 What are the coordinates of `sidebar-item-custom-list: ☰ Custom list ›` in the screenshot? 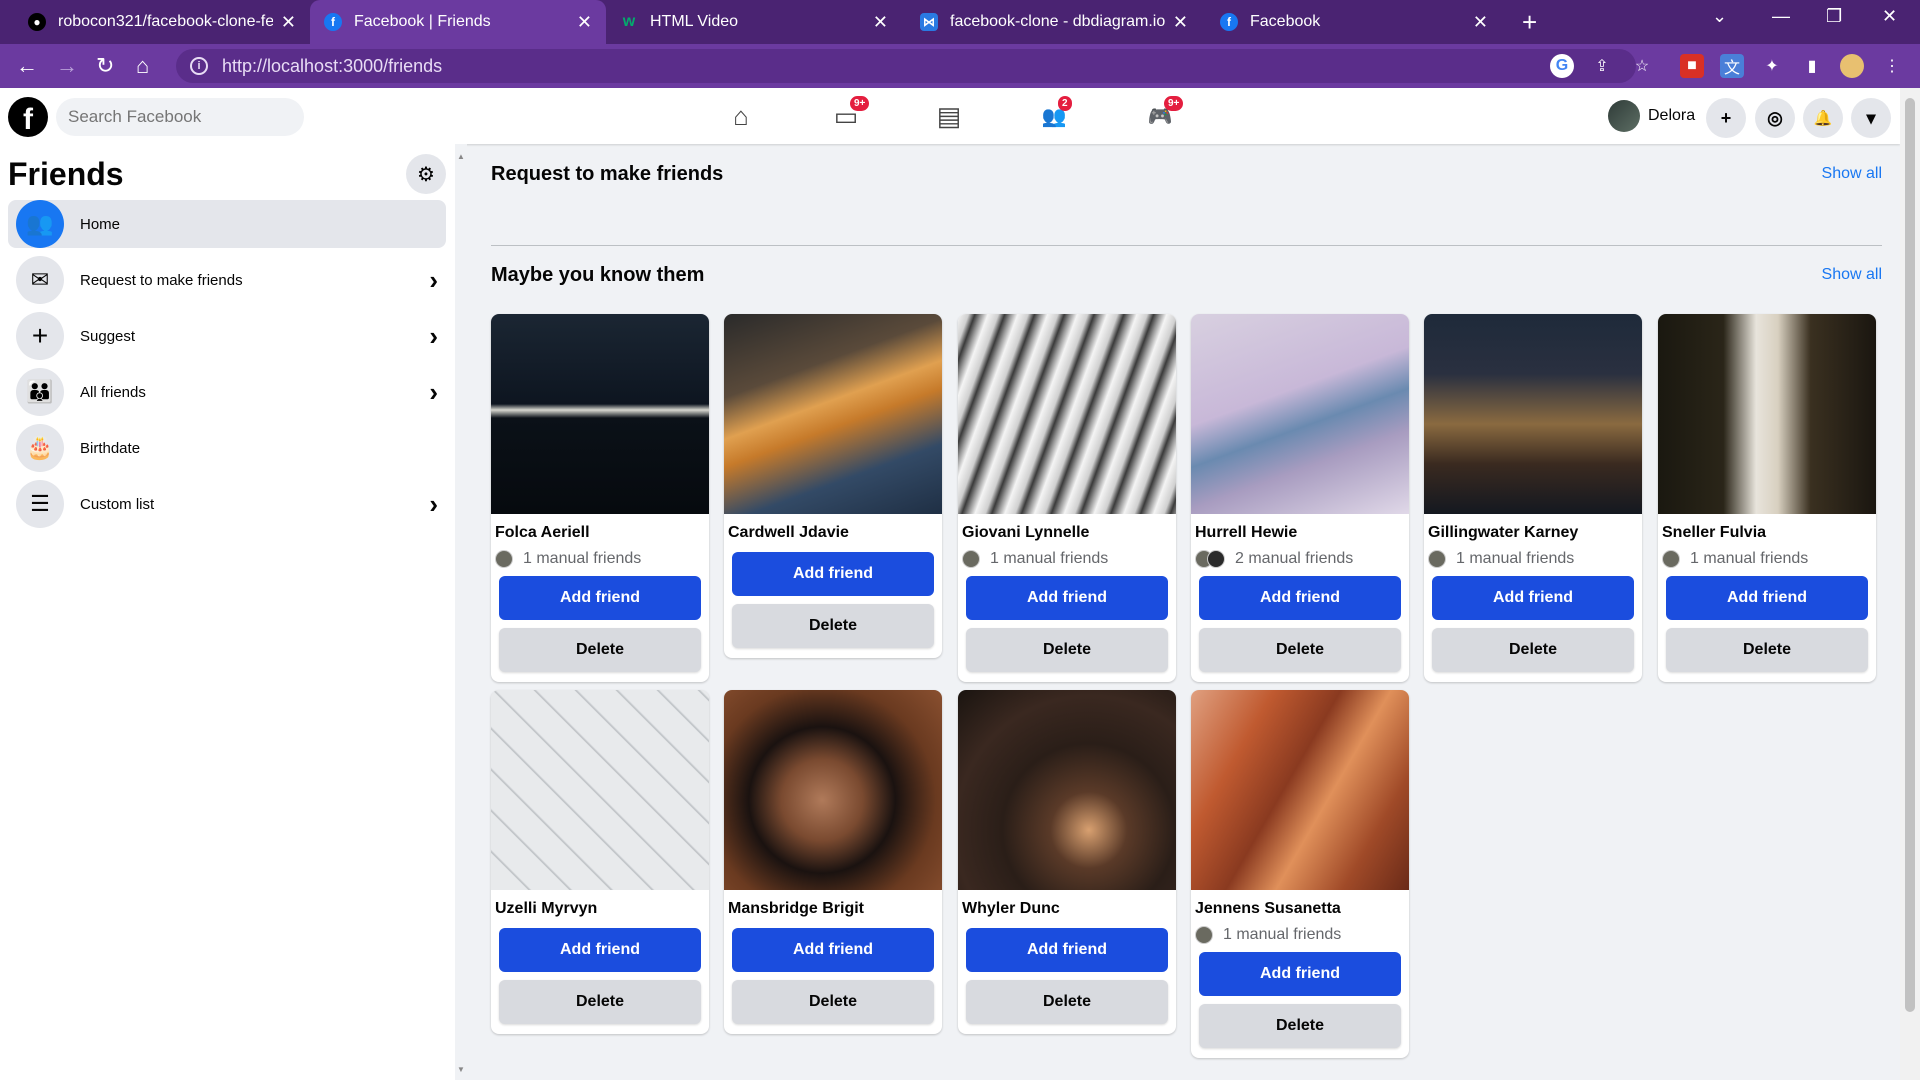 It's located at (227, 504).